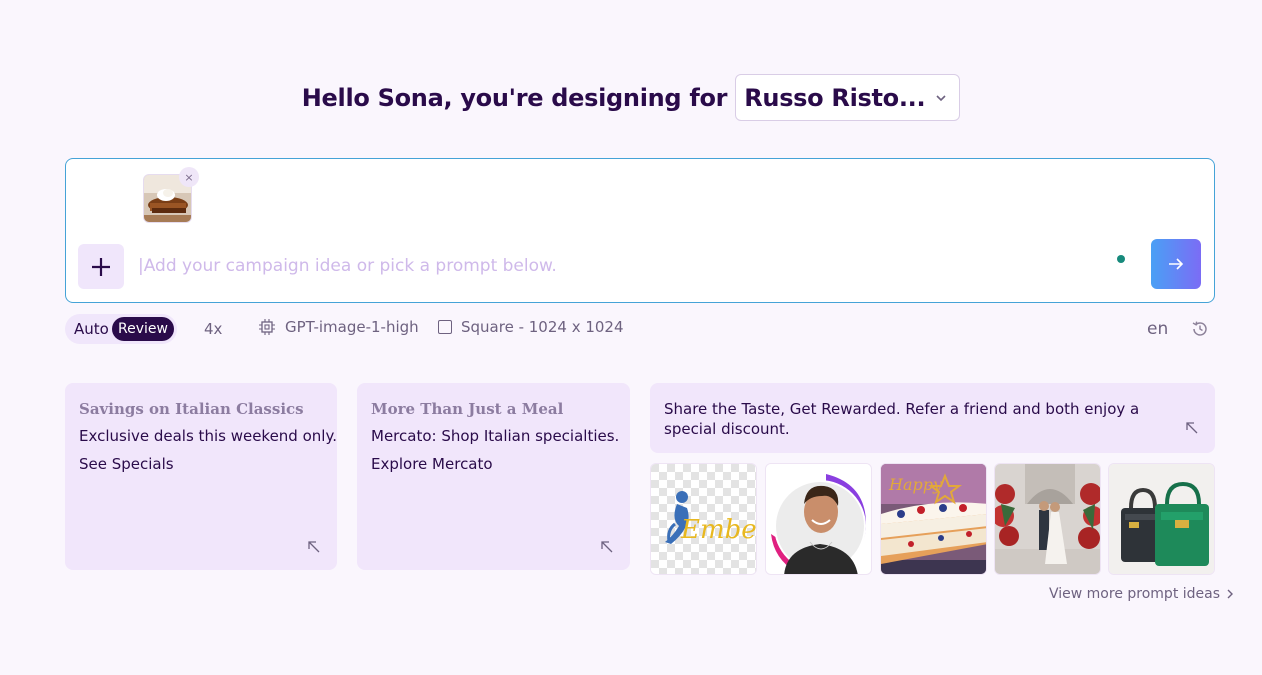 The width and height of the screenshot is (1262, 675). I want to click on view-more-prompts-link: View more prompt ideas, so click(1141, 594).